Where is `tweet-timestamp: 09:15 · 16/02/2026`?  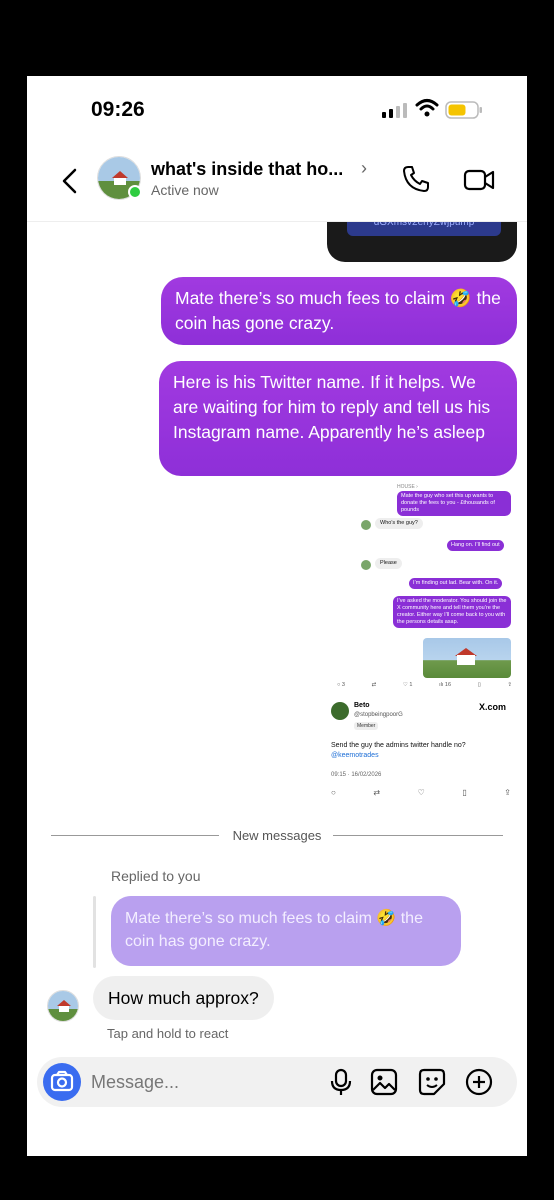
tweet-timestamp: 09:15 · 16/02/2026 is located at coordinates (356, 775).